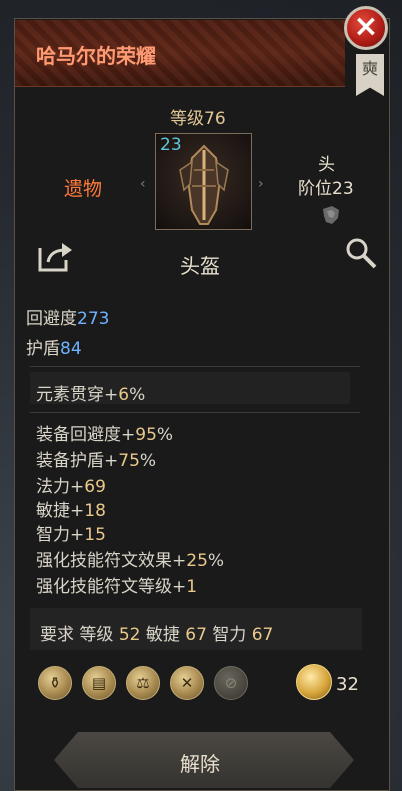 The width and height of the screenshot is (402, 791). Describe the element at coordinates (91, 395) in the screenshot. I see `implicit-affix: 元素贯穿+6%` at that location.